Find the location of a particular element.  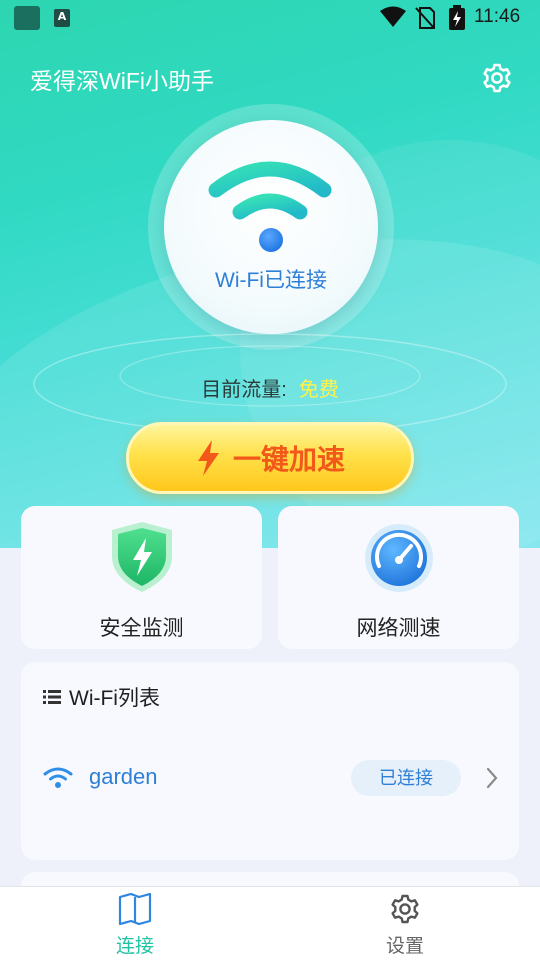

security-check-label: 安全监测 is located at coordinates (141, 628).